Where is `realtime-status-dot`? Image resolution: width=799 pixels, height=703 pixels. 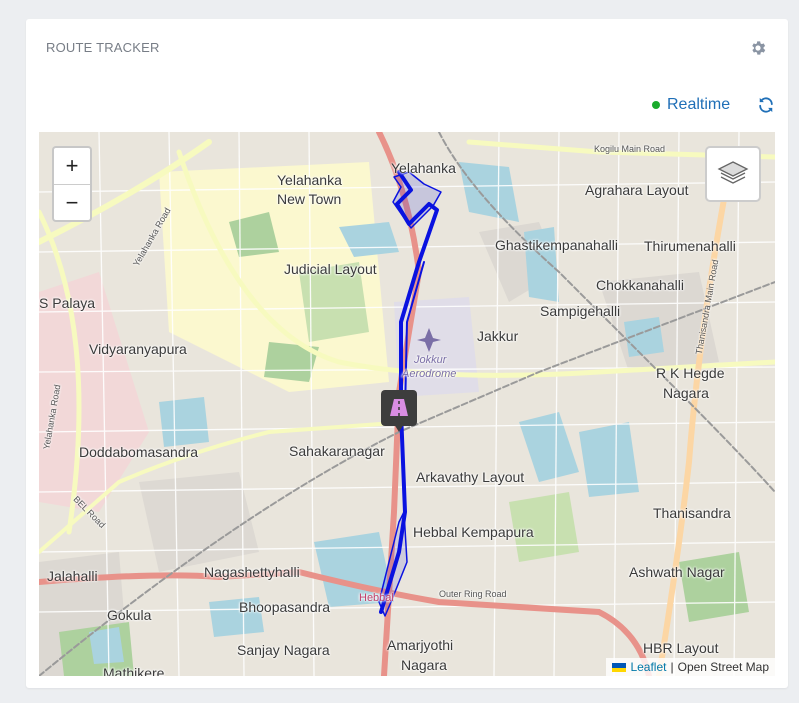 realtime-status-dot is located at coordinates (656, 105).